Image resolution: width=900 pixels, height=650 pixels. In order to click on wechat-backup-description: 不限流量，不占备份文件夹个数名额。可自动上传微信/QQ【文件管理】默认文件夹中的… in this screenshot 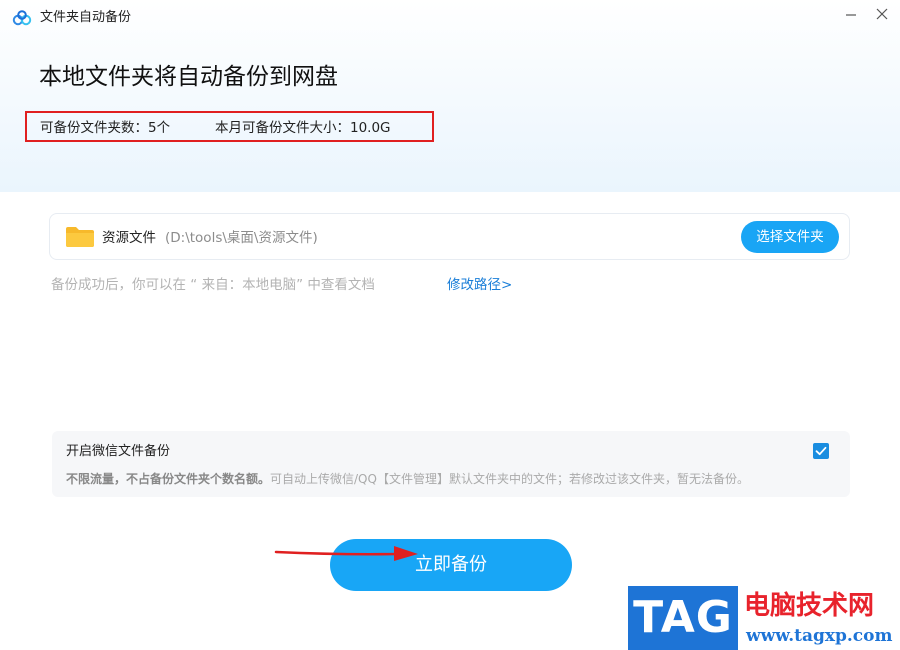, I will do `click(407, 479)`.